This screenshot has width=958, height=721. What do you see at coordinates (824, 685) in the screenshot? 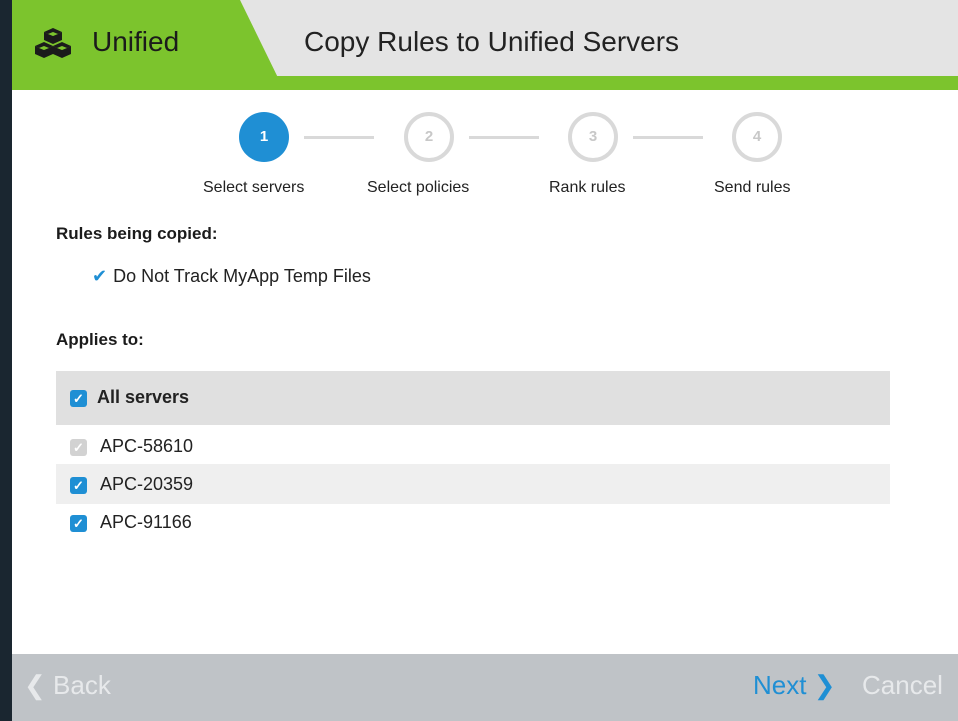
I see `chevron-right-icon: ❯` at bounding box center [824, 685].